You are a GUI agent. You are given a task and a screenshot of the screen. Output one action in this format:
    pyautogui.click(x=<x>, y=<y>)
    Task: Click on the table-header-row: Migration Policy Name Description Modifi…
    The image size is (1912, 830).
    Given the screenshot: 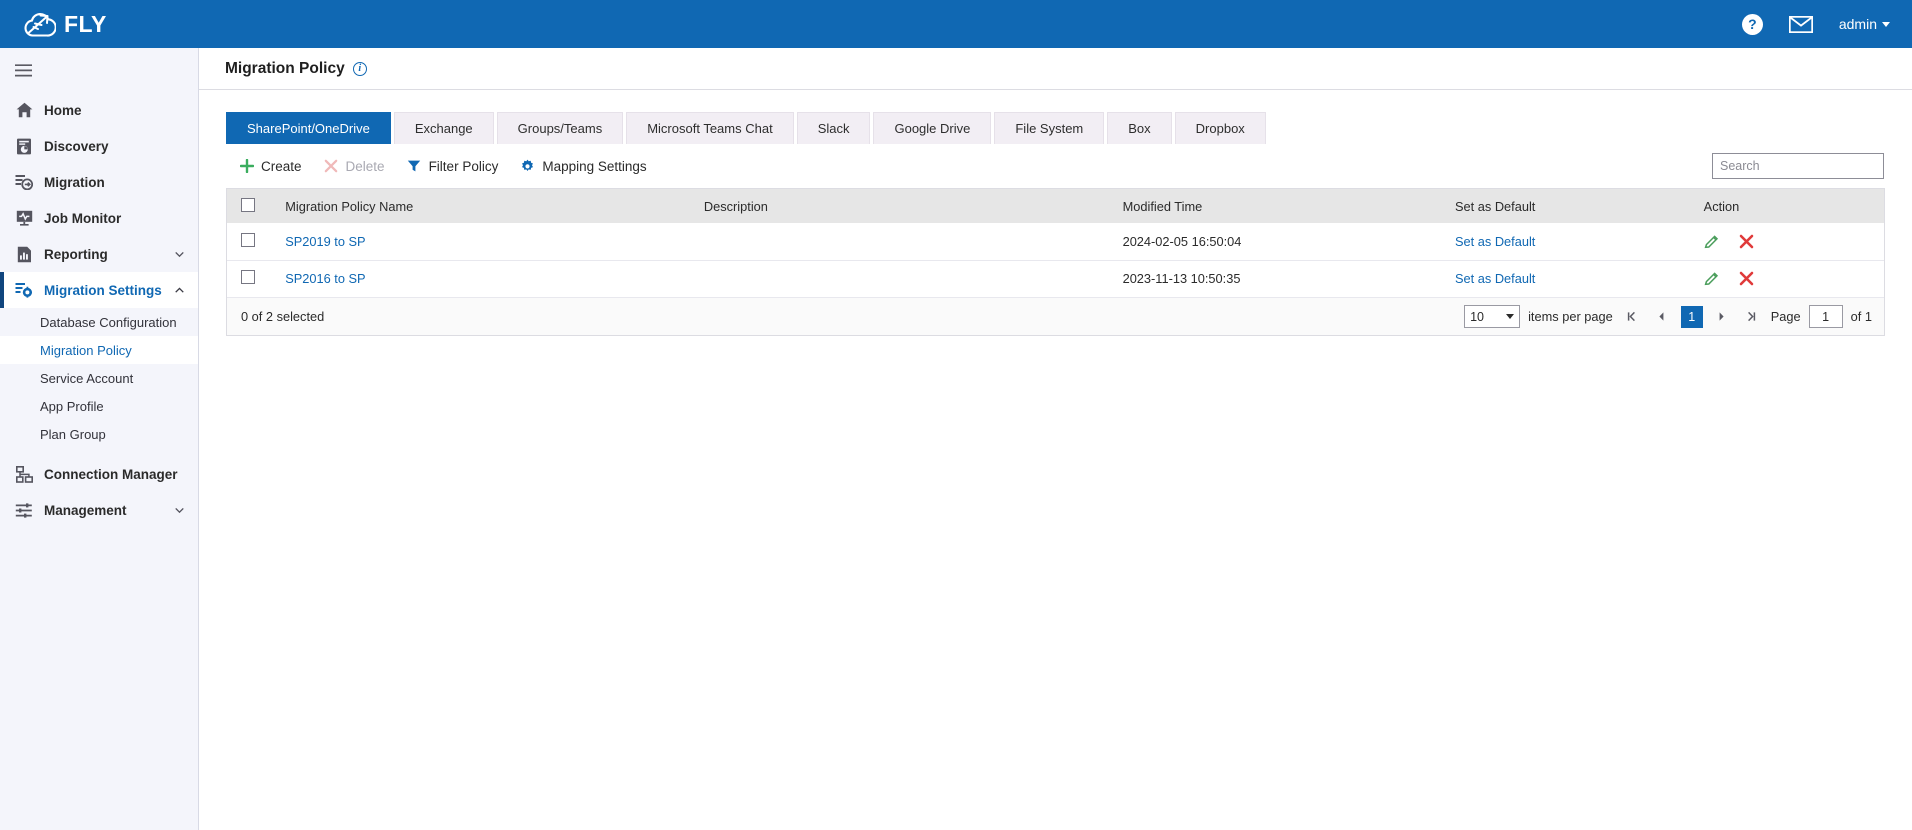 What is the action you would take?
    pyautogui.click(x=1055, y=206)
    